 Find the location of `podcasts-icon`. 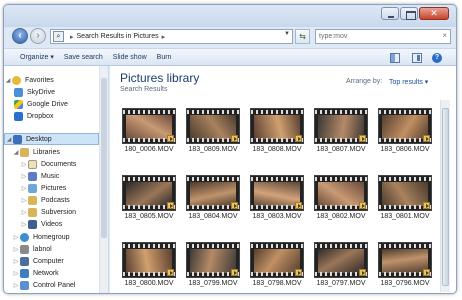

podcasts-icon is located at coordinates (32, 200).